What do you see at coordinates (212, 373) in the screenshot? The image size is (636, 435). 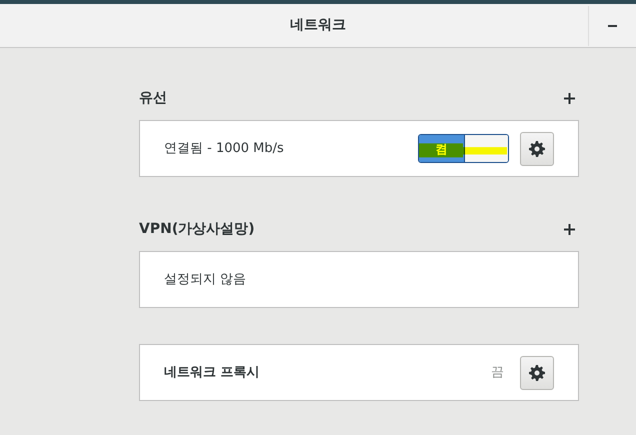 I see `row-label: 네트워크 프록시` at bounding box center [212, 373].